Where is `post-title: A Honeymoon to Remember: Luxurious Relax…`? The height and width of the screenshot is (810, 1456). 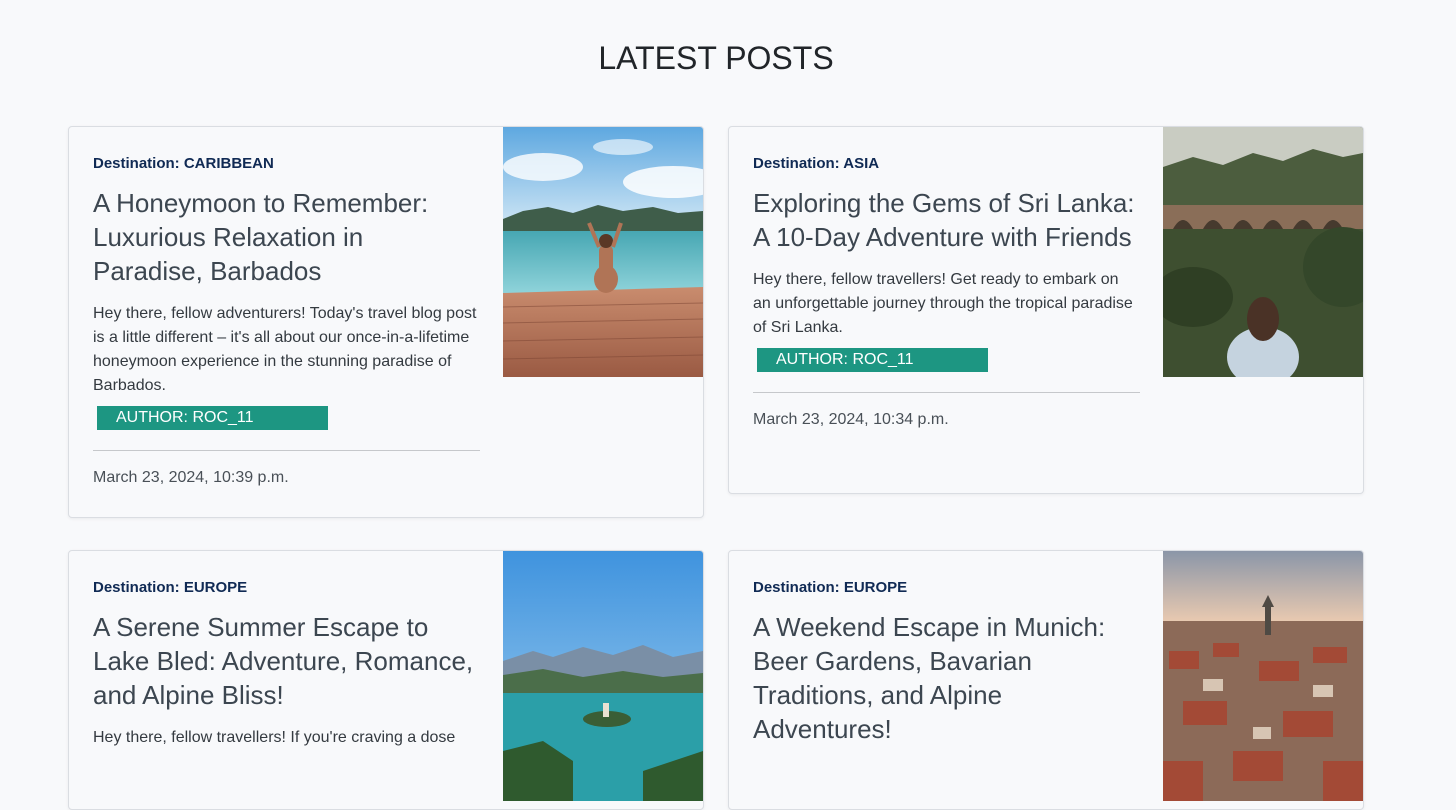 post-title: A Honeymoon to Remember: Luxurious Relax… is located at coordinates (286, 237).